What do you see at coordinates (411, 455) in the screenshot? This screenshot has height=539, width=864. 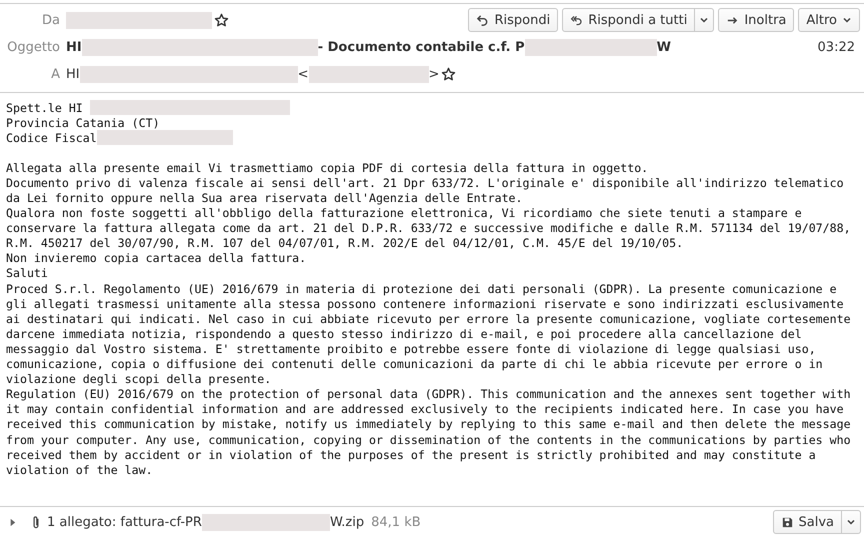 I see `body-text: received them by accident or in violation of the purposes of the present is strictly prohibited and may constitute a` at bounding box center [411, 455].